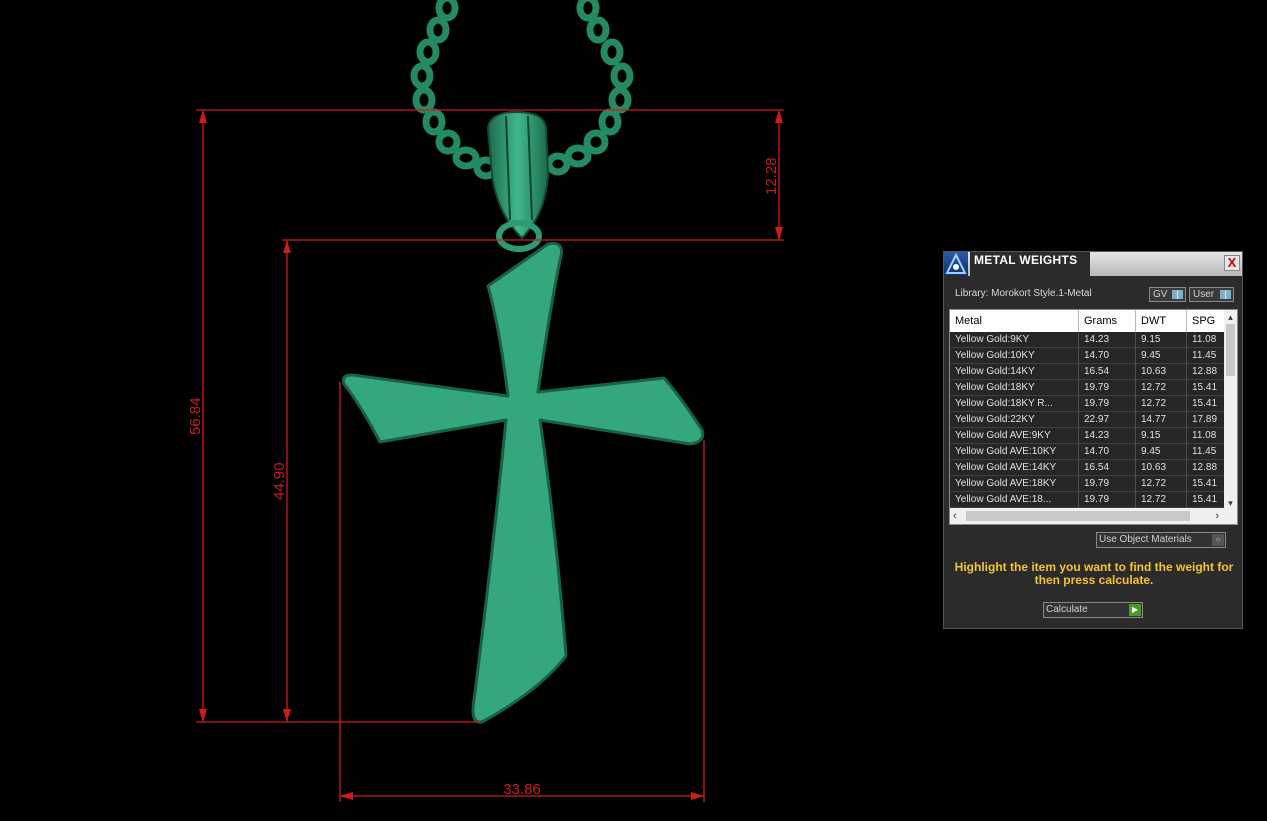  What do you see at coordinates (522, 789) in the screenshot?
I see `width-label: 33.86` at bounding box center [522, 789].